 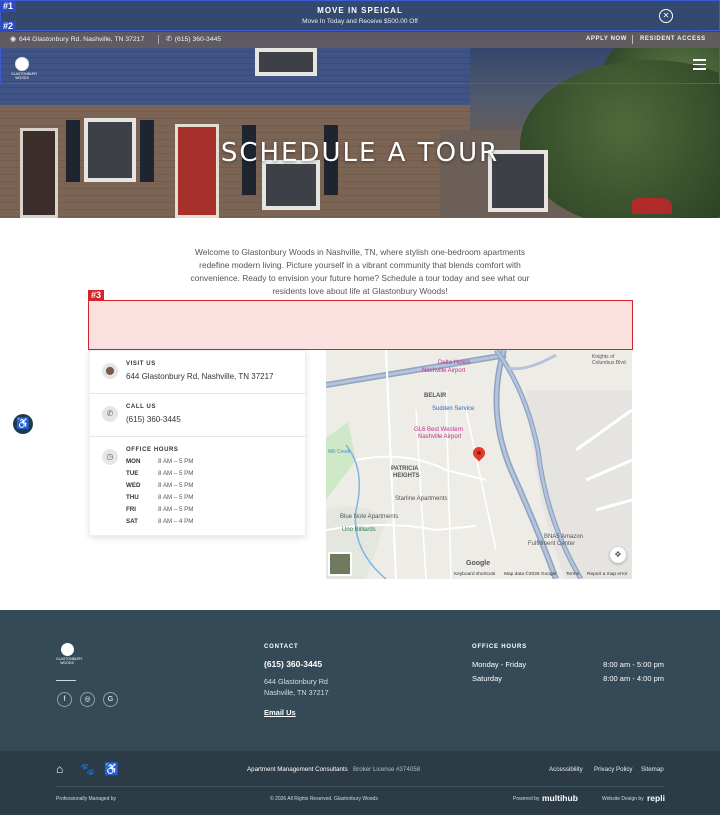 I want to click on facebook-icon: f, so click(x=64, y=699).